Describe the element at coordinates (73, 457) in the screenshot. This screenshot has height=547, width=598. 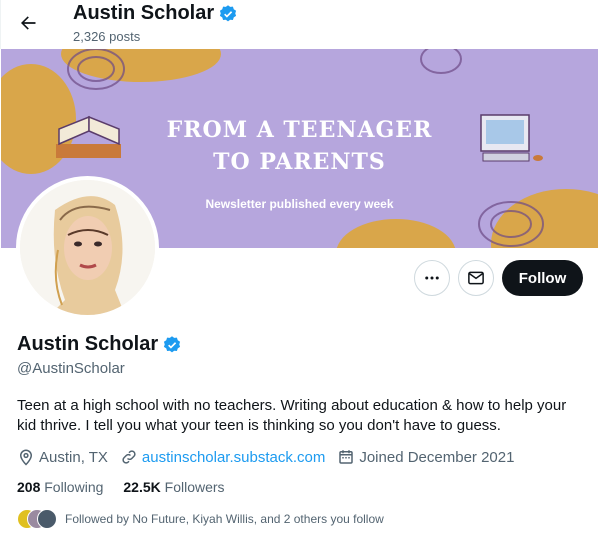
I see `location-text: Austin, TX` at that location.